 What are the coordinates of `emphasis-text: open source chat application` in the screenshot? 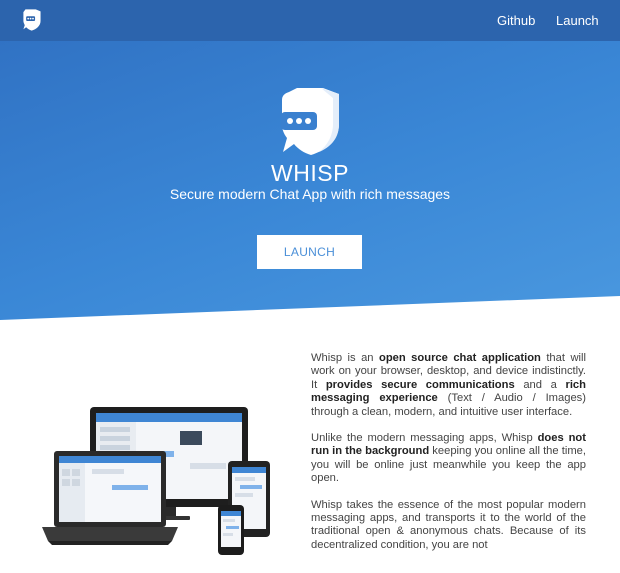 It's located at (460, 358).